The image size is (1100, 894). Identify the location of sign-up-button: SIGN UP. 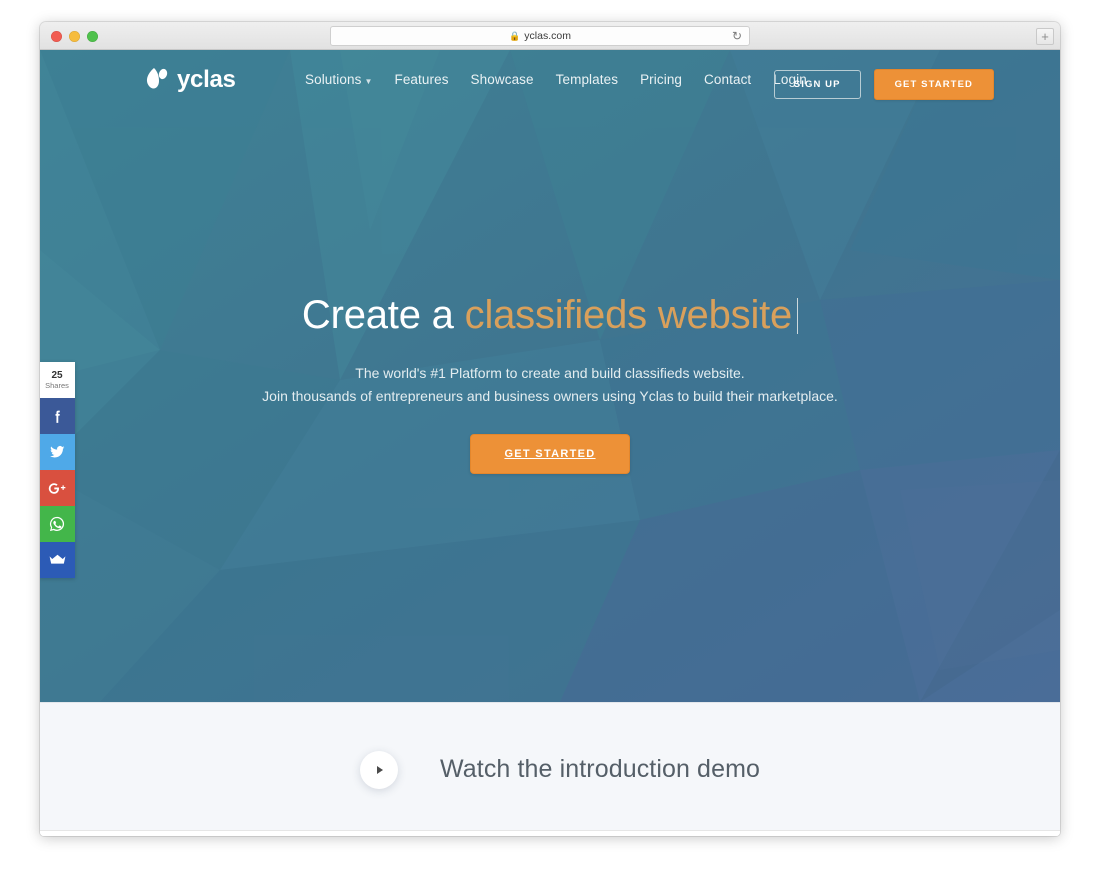
(817, 84).